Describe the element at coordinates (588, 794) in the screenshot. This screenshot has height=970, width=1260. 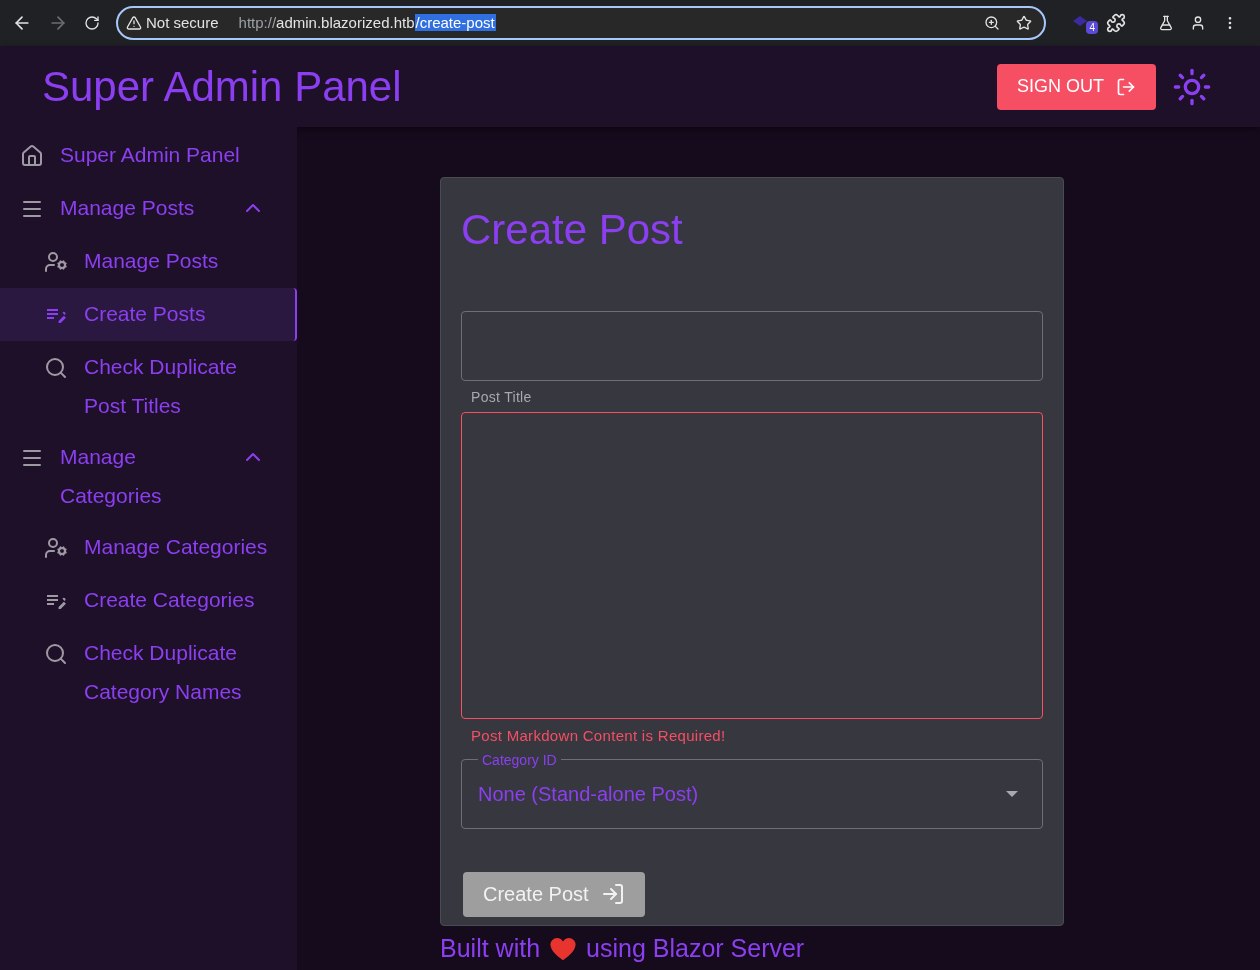
I see `category-value: None (Stand-alone Post)` at that location.